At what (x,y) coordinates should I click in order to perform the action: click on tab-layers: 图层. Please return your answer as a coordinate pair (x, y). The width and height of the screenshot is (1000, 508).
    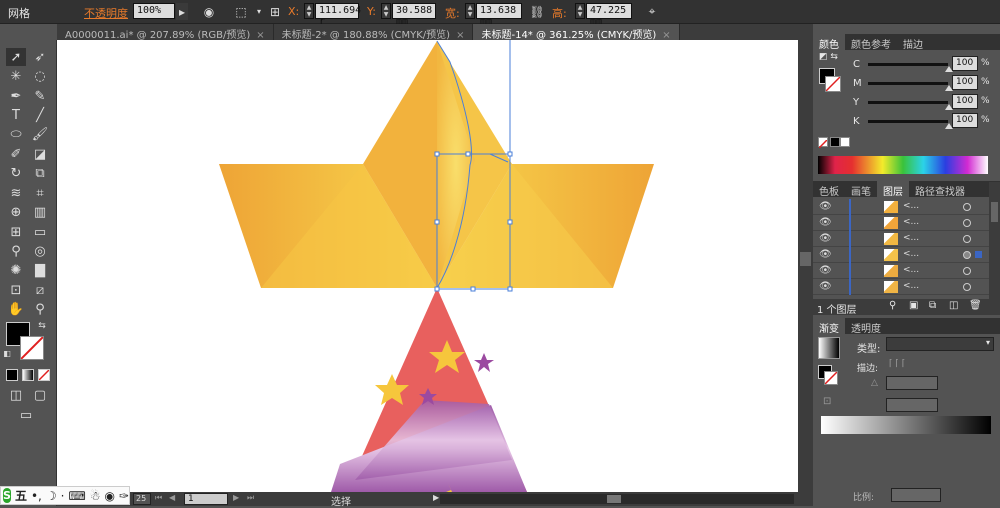
    Looking at the image, I should click on (893, 189).